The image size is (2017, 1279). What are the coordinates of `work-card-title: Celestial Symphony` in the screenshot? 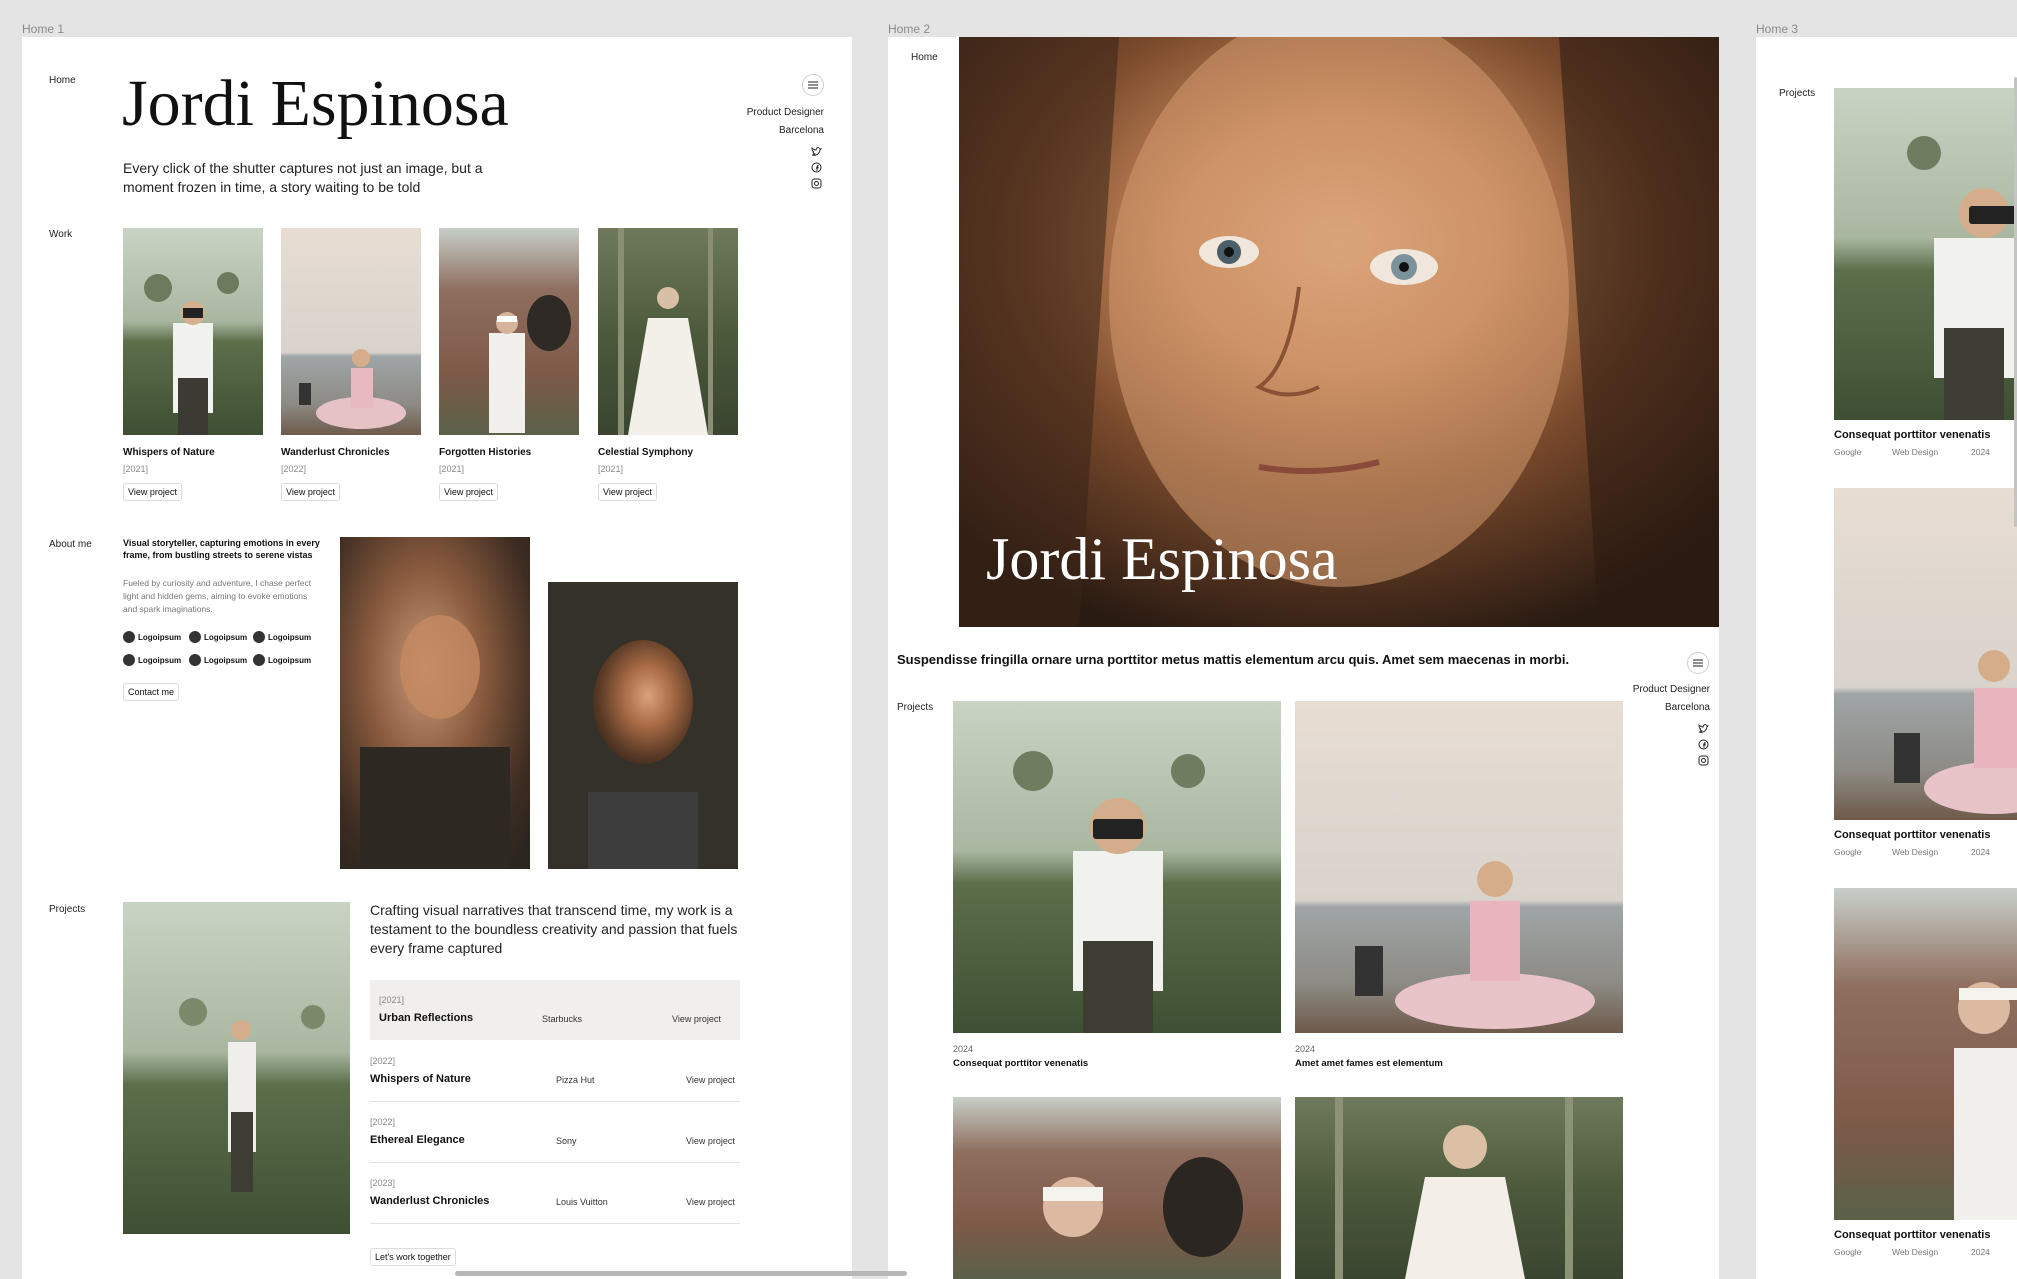 It's located at (646, 452).